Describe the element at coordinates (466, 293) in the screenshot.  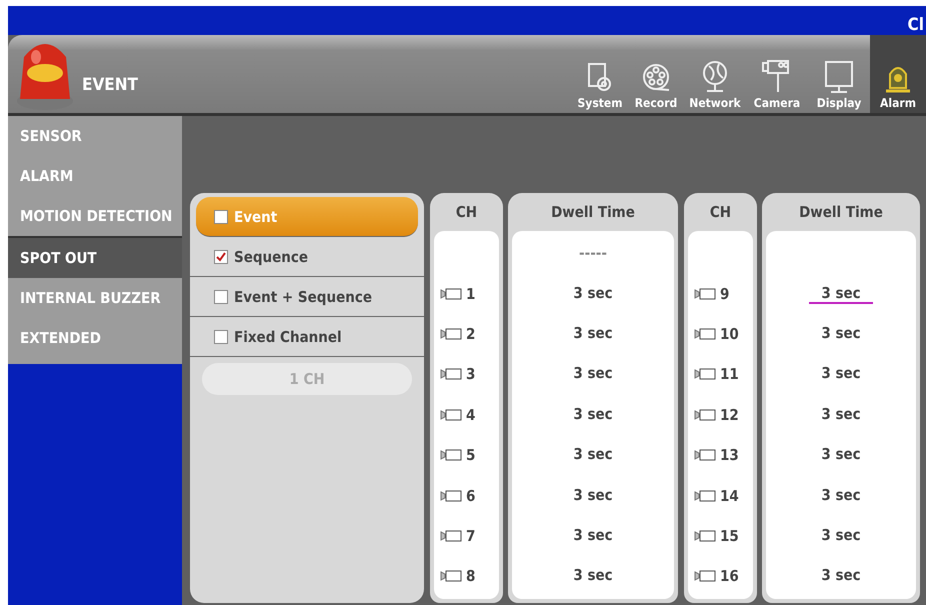
I see `channel-cell: 1` at that location.